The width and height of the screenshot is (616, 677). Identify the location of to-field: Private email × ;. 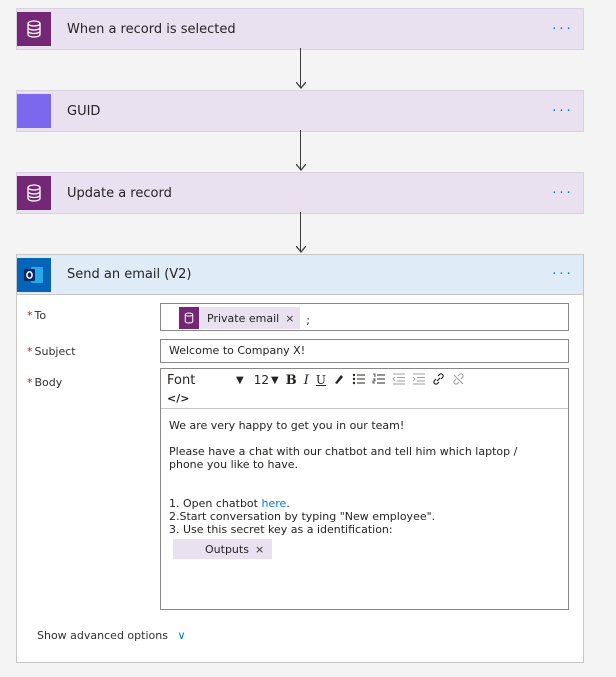
(364, 317).